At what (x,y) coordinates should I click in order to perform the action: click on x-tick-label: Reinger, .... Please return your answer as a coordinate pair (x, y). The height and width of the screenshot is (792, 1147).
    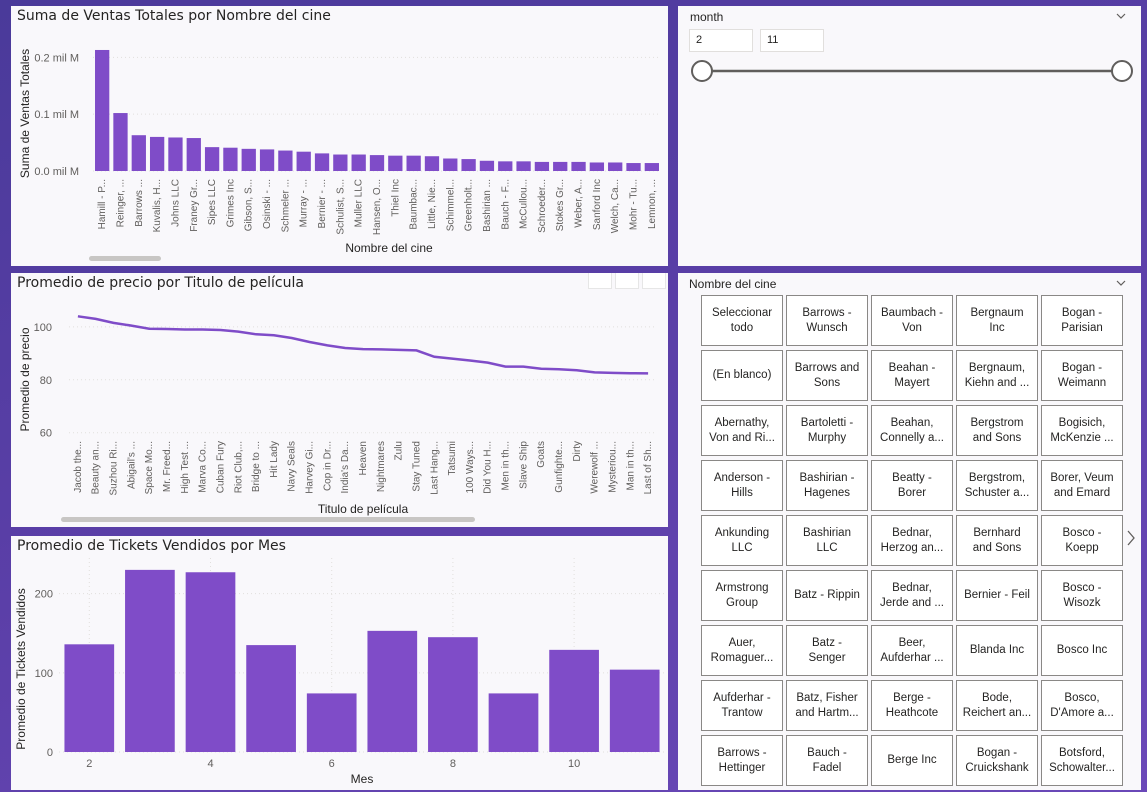
    Looking at the image, I should click on (120, 203).